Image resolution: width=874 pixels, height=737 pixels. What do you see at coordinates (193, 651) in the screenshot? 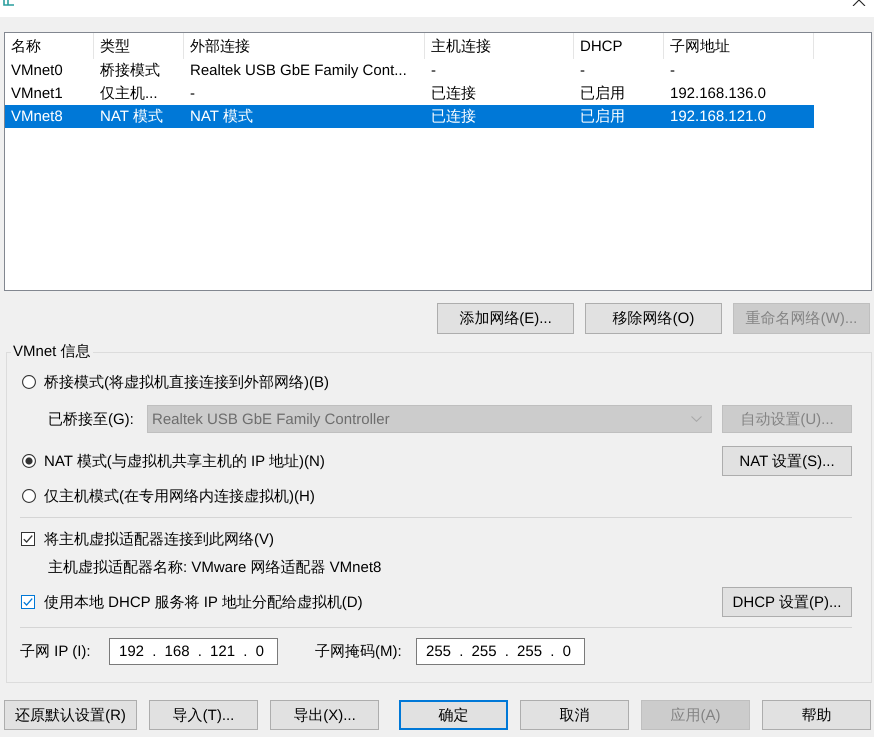
I see `subnet-ip-field: 192 . 168 . 121 . 0` at bounding box center [193, 651].